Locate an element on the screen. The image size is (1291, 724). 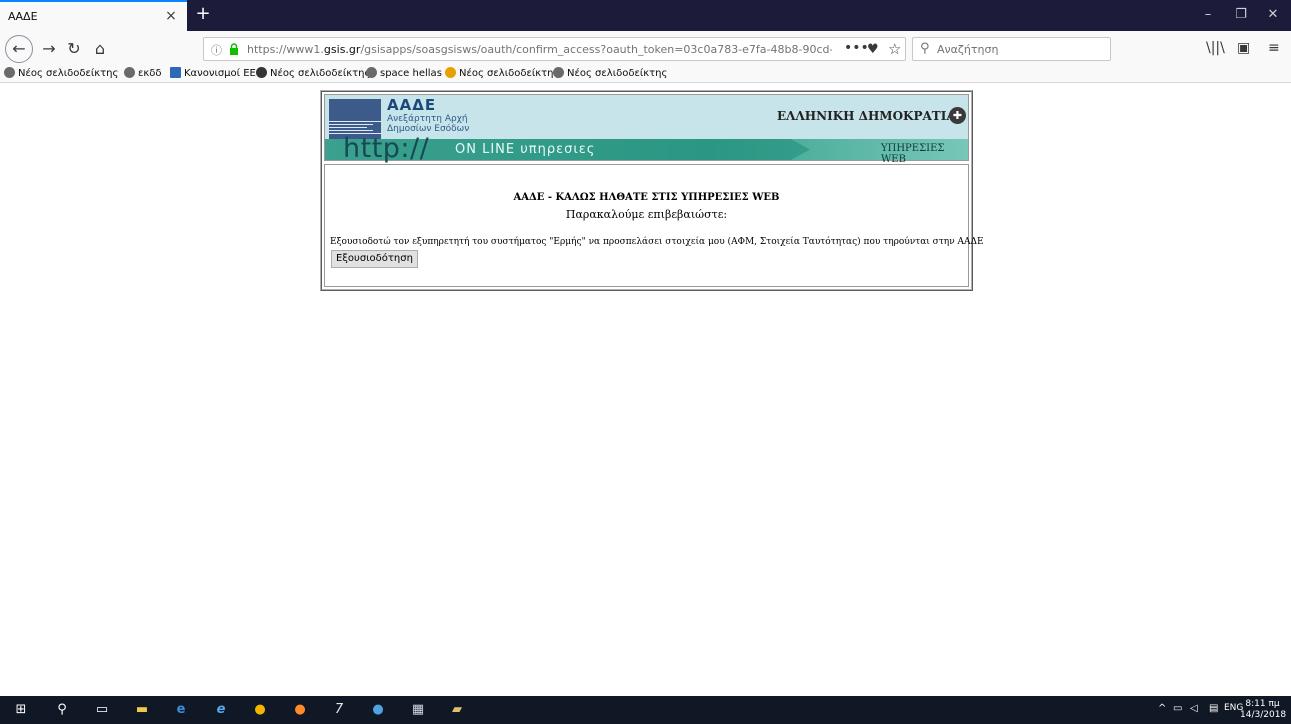
online-services-text: ON LINE υπηρεσιες is located at coordinates (525, 149).